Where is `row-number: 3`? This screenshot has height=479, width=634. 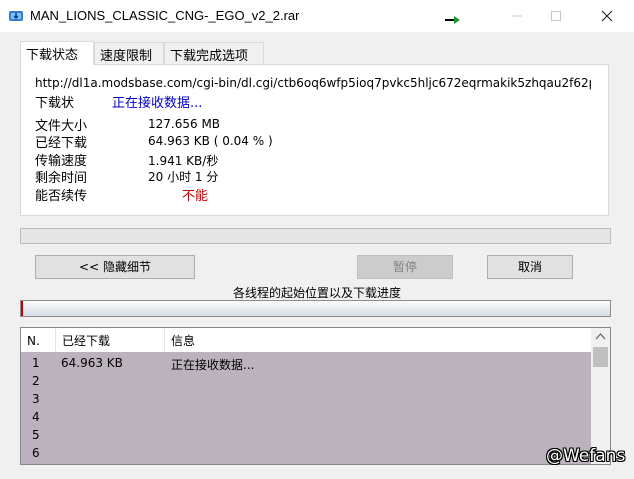 row-number: 3 is located at coordinates (36, 399).